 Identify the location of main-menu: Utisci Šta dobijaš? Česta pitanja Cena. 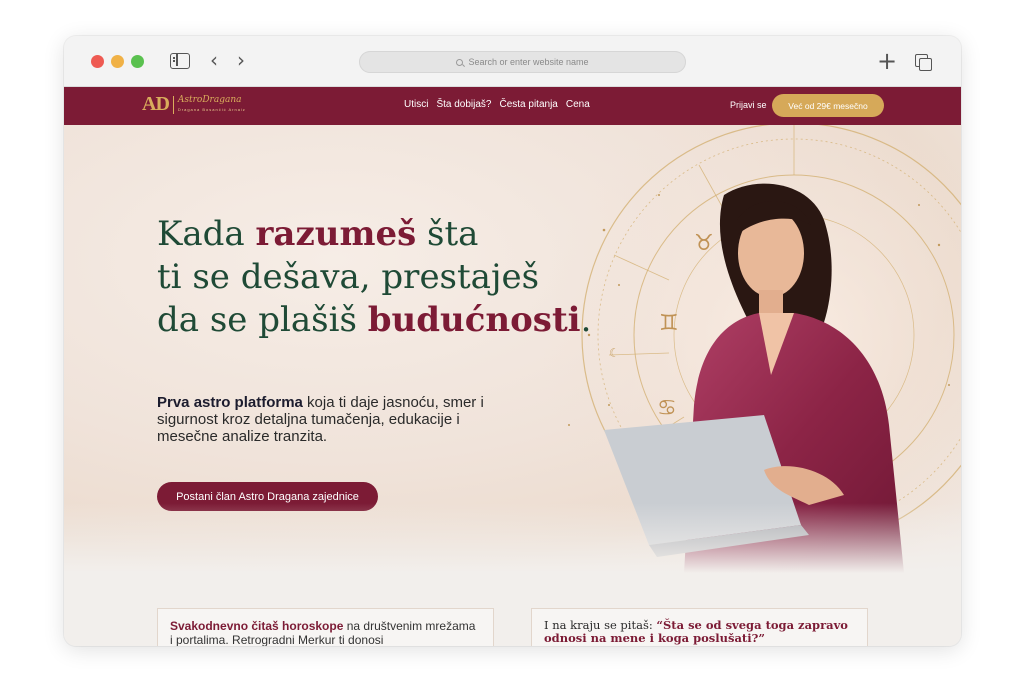
(497, 104).